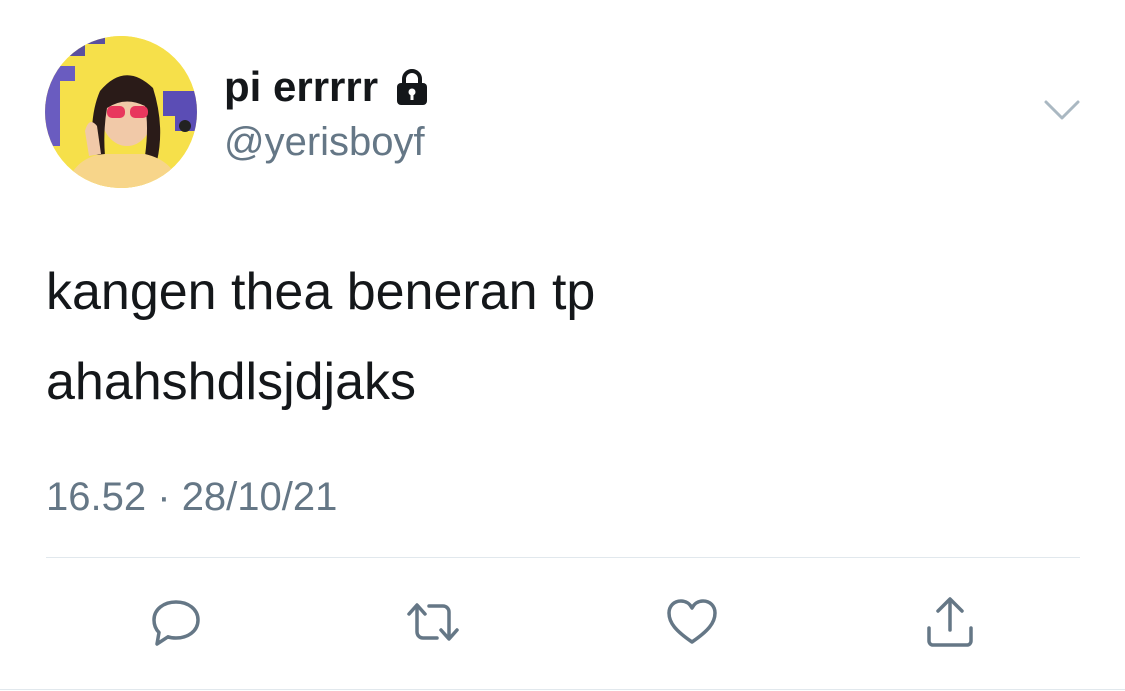 This screenshot has width=1125, height=691. I want to click on user-handle: @yerisboyf, so click(324, 142).